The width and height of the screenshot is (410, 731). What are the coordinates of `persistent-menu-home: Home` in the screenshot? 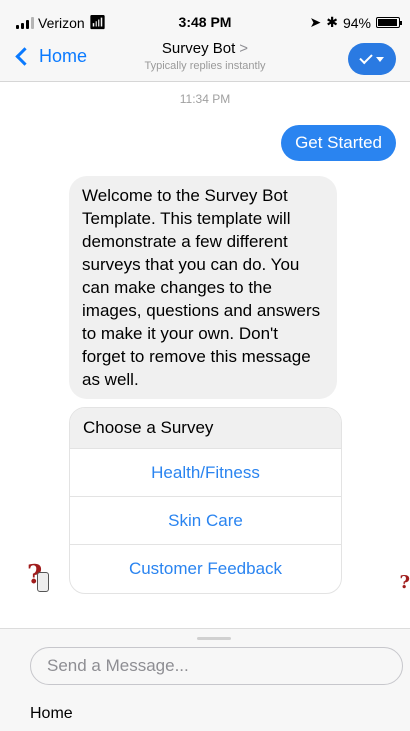 It's located at (51, 714).